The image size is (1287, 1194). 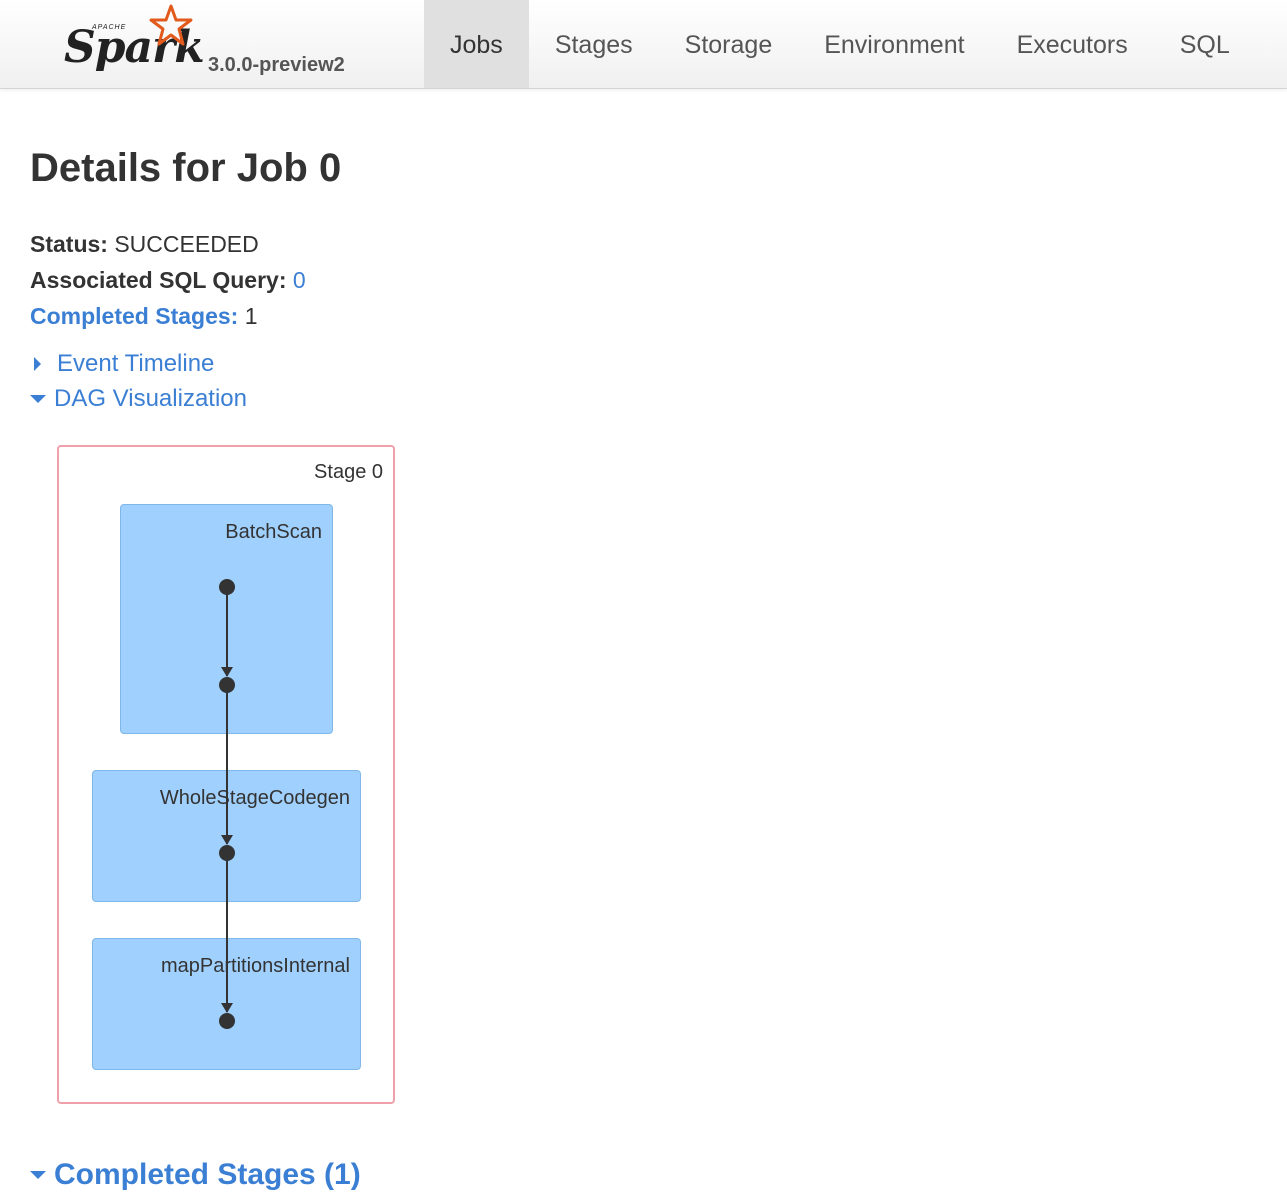 I want to click on tab-executors: Executors, so click(x=1072, y=44).